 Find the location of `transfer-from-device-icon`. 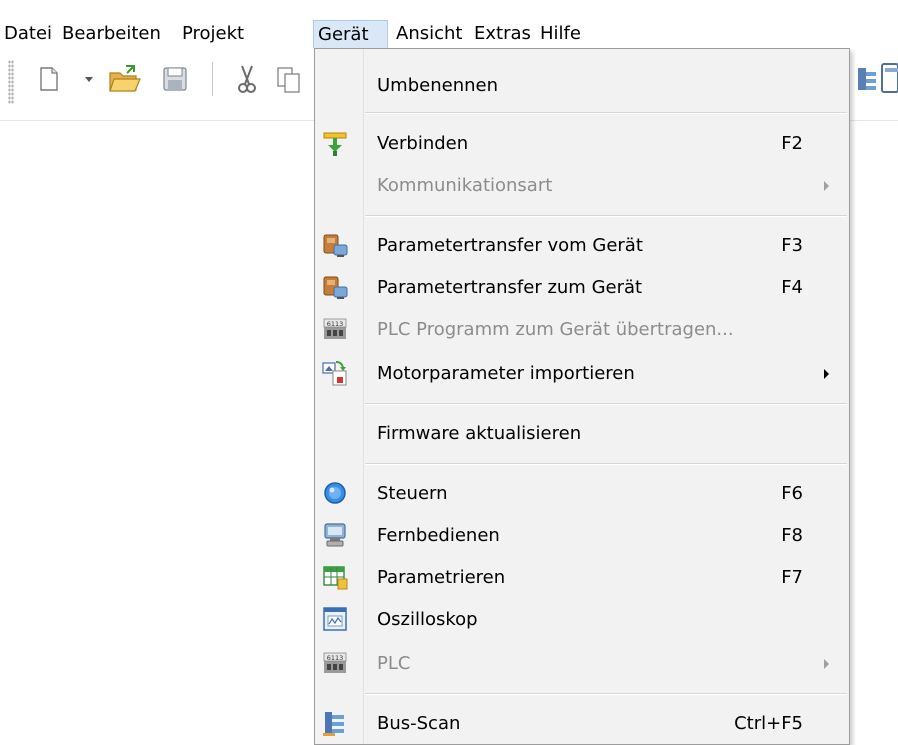

transfer-from-device-icon is located at coordinates (335, 245).